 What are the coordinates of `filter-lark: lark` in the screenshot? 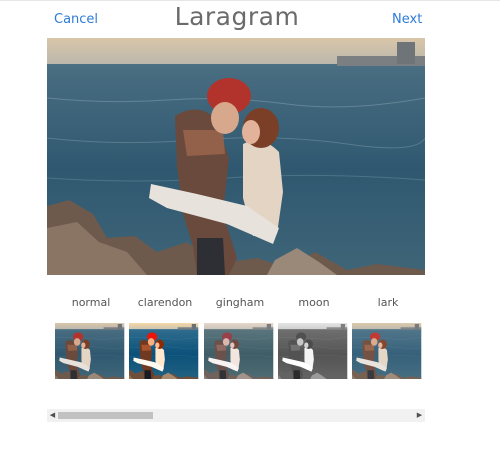 It's located at (388, 342).